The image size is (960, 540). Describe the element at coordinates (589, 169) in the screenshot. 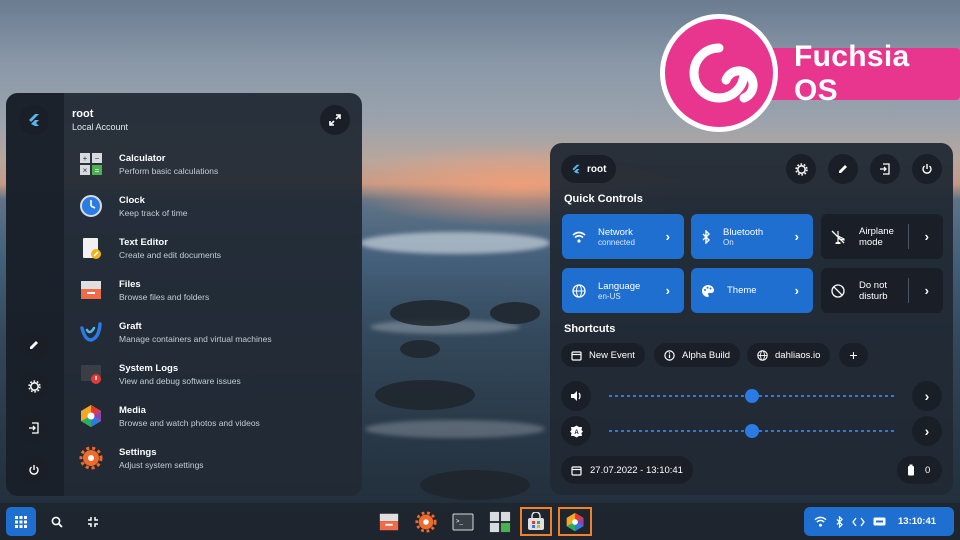

I see `user-chip: root` at that location.